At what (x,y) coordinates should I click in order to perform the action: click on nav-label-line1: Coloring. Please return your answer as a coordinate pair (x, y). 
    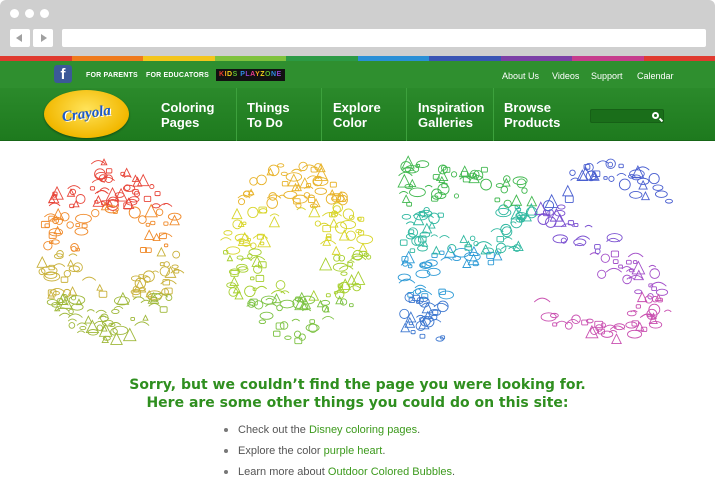
    Looking at the image, I should click on (188, 107).